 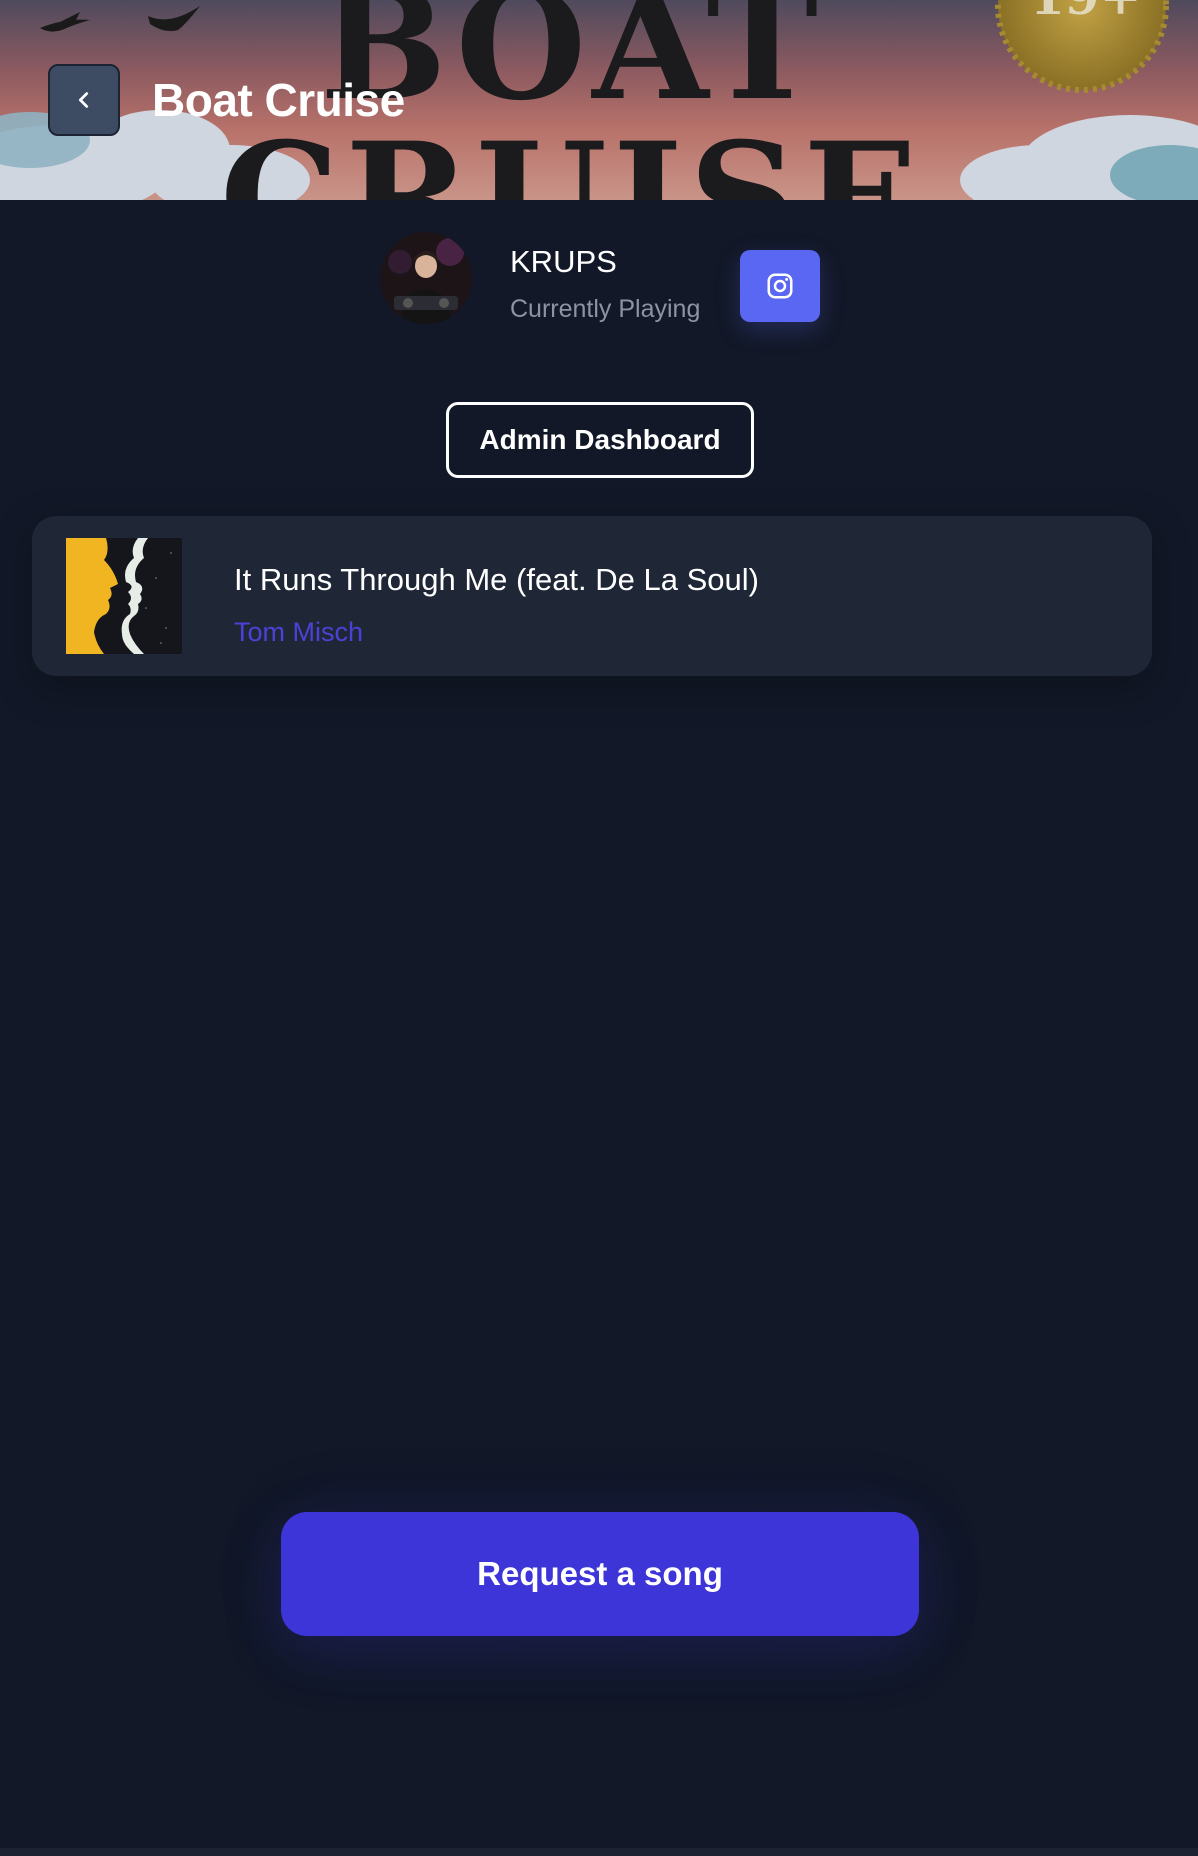 I want to click on song-artist: Tom Misch, so click(x=298, y=632).